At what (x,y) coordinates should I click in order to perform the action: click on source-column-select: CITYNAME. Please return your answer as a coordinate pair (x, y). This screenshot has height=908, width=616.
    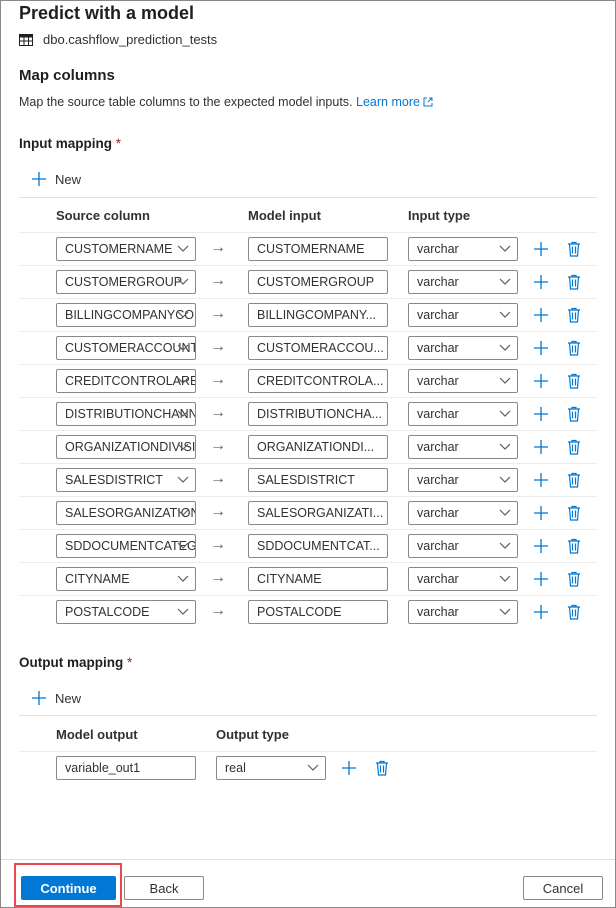
    Looking at the image, I should click on (126, 579).